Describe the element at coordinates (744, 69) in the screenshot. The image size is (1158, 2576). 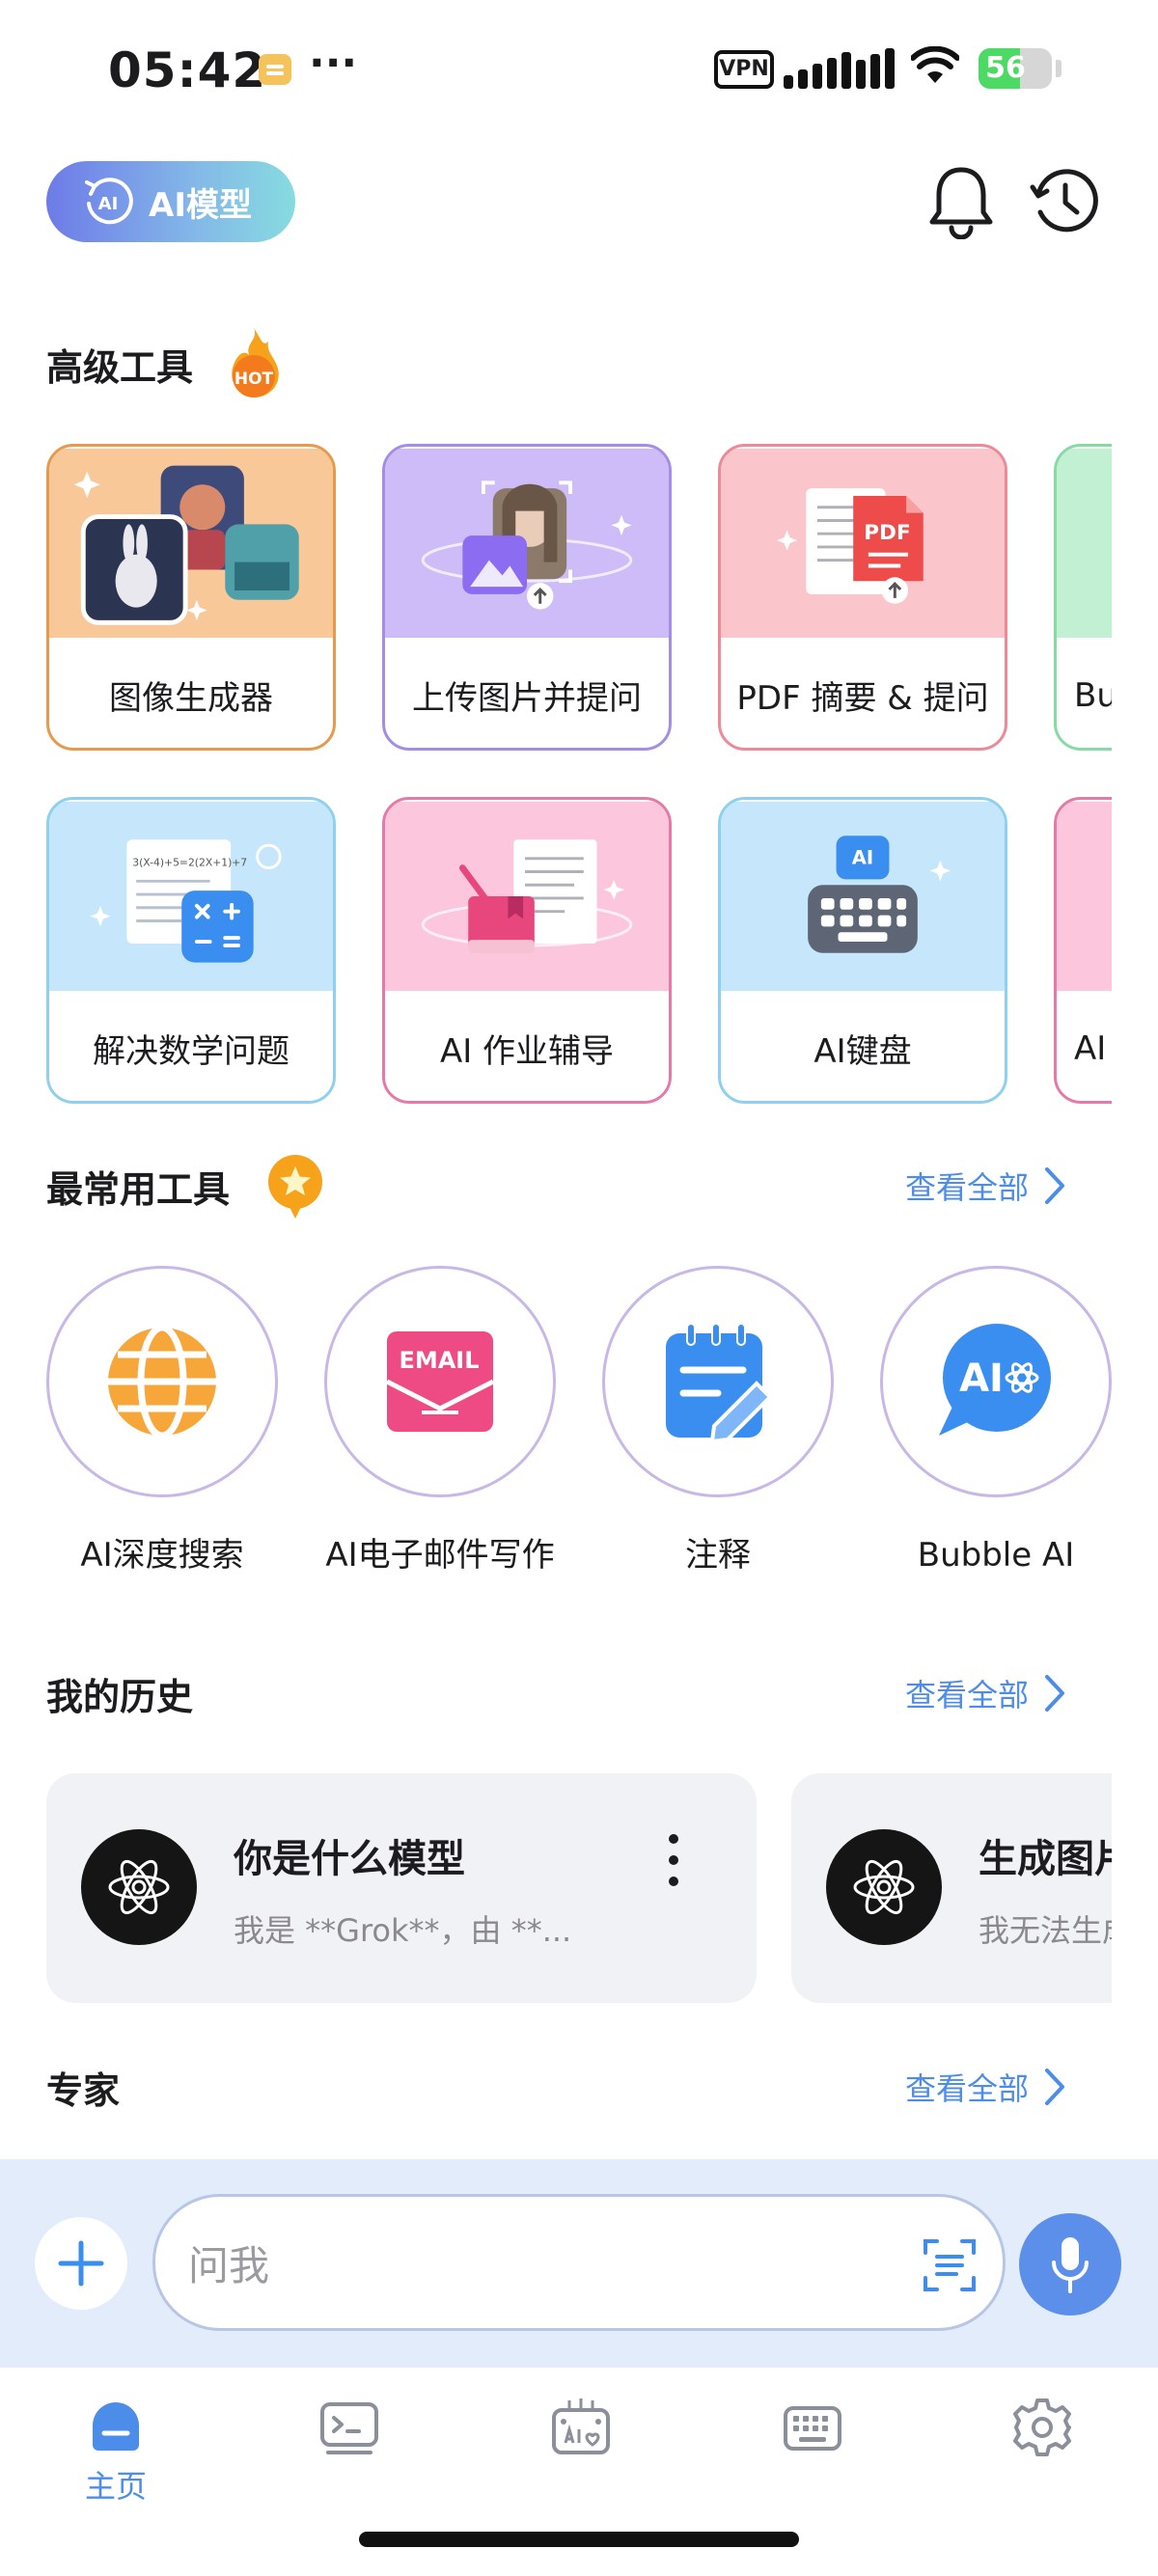
I see `vpn-badge: VPN` at that location.